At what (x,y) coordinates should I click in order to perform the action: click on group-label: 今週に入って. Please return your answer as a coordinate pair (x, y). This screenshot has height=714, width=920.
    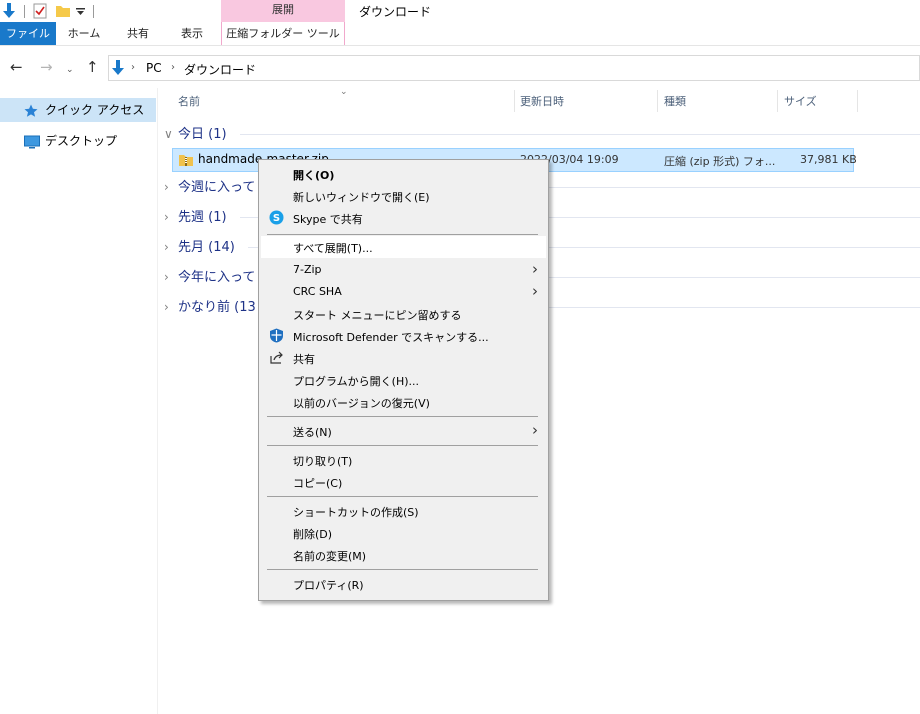
    Looking at the image, I should click on (217, 187).